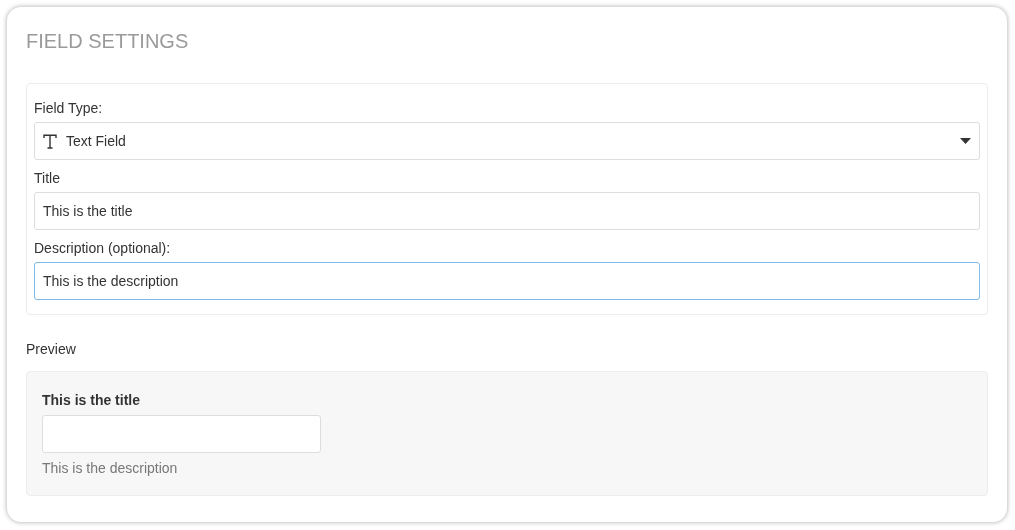 The height and width of the screenshot is (530, 1015). Describe the element at coordinates (110, 468) in the screenshot. I see `help-text: This is the description` at that location.